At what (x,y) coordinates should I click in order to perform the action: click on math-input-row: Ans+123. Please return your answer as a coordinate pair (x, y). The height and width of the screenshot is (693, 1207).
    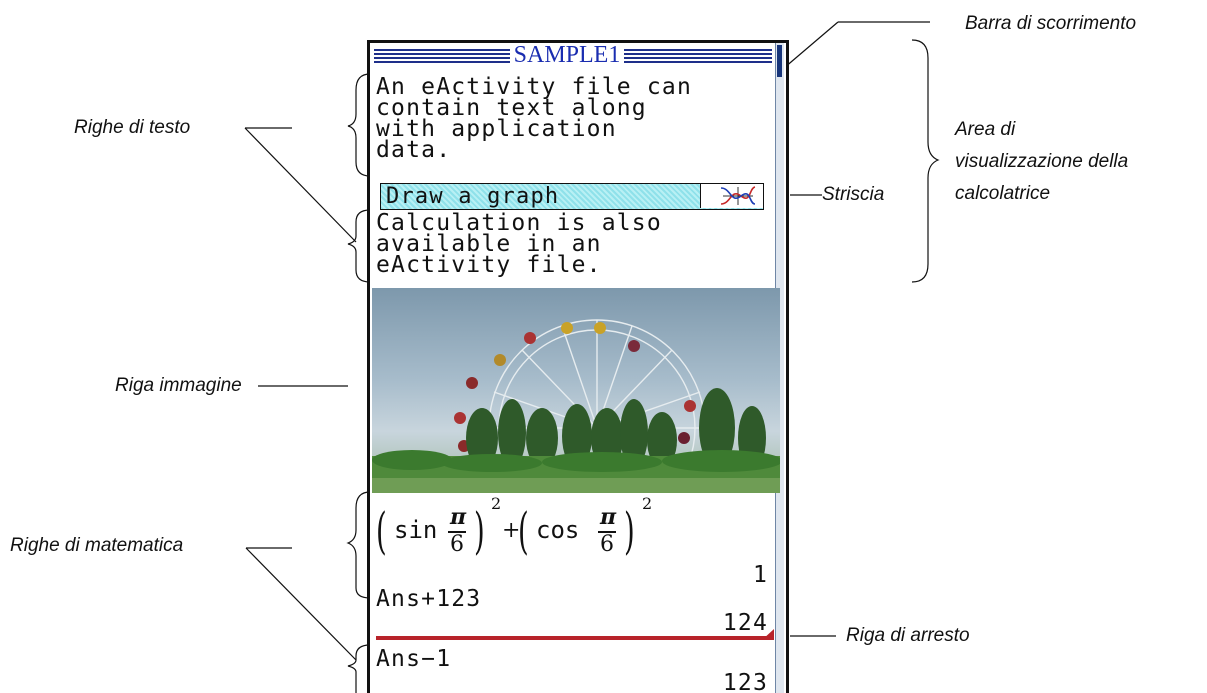
    Looking at the image, I should click on (428, 599).